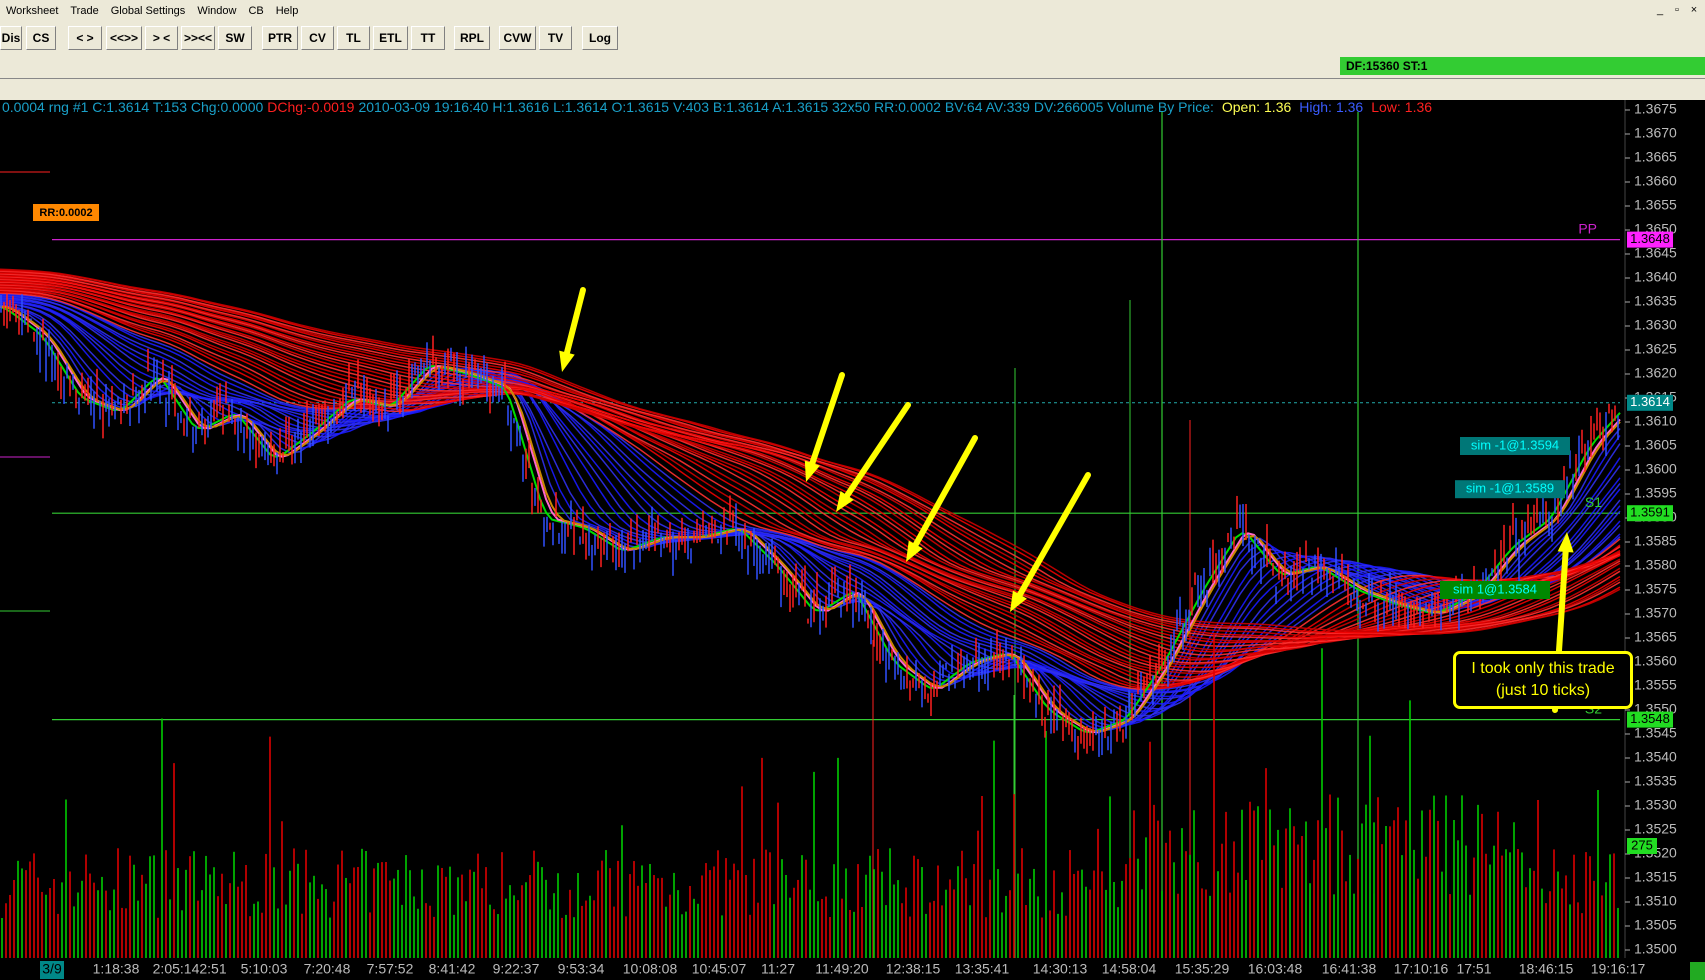 The width and height of the screenshot is (1705, 980). What do you see at coordinates (317, 38) in the screenshot?
I see `cv-button: CV` at bounding box center [317, 38].